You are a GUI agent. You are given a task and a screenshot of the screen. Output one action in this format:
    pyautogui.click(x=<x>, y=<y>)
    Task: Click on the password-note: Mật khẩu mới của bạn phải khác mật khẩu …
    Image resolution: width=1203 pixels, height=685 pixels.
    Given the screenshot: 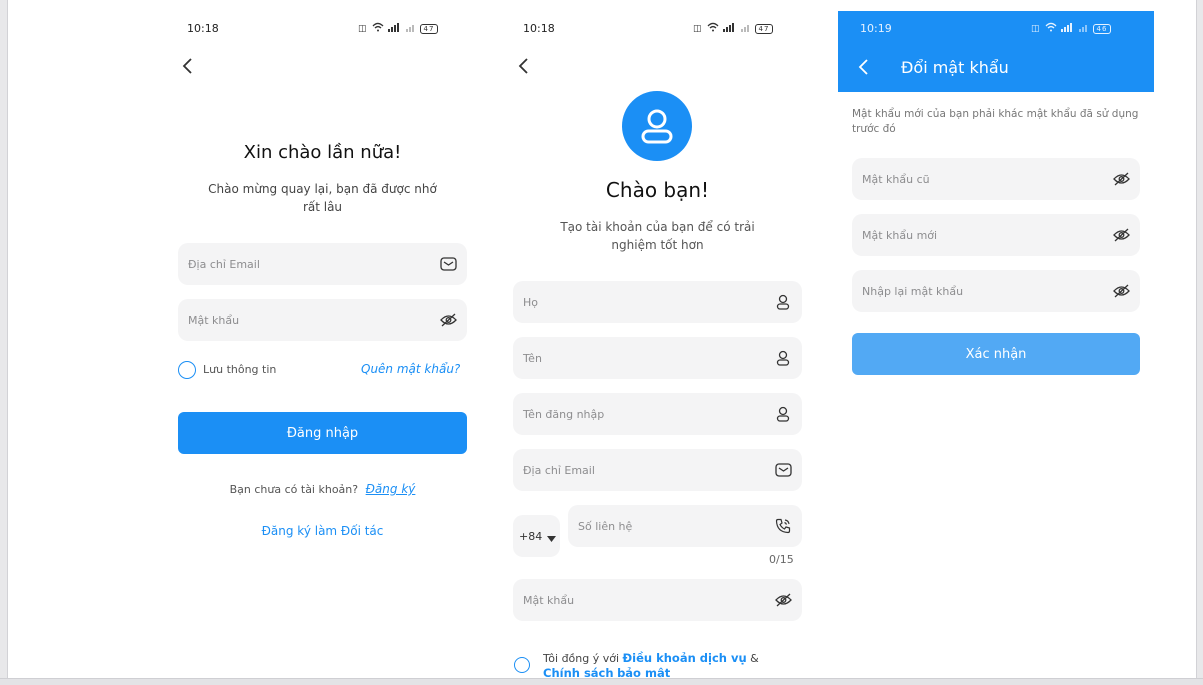 What is the action you would take?
    pyautogui.click(x=997, y=122)
    